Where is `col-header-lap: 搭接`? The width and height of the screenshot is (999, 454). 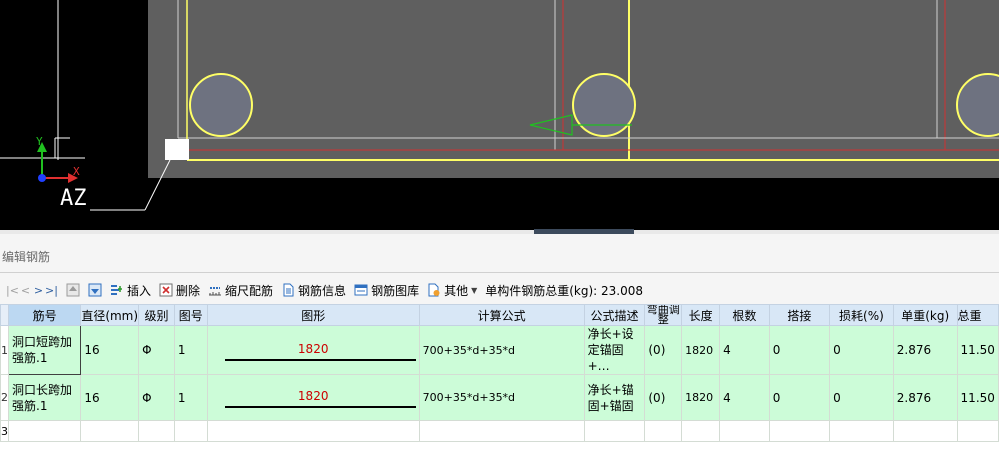 col-header-lap: 搭接 is located at coordinates (799, 315).